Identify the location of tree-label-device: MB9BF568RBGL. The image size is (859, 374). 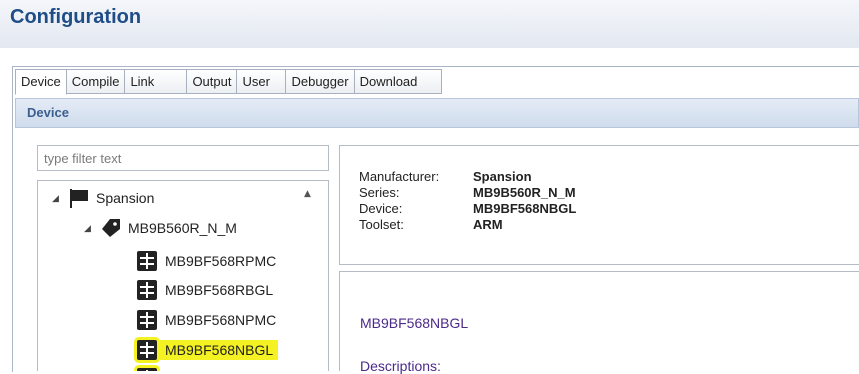
(219, 290).